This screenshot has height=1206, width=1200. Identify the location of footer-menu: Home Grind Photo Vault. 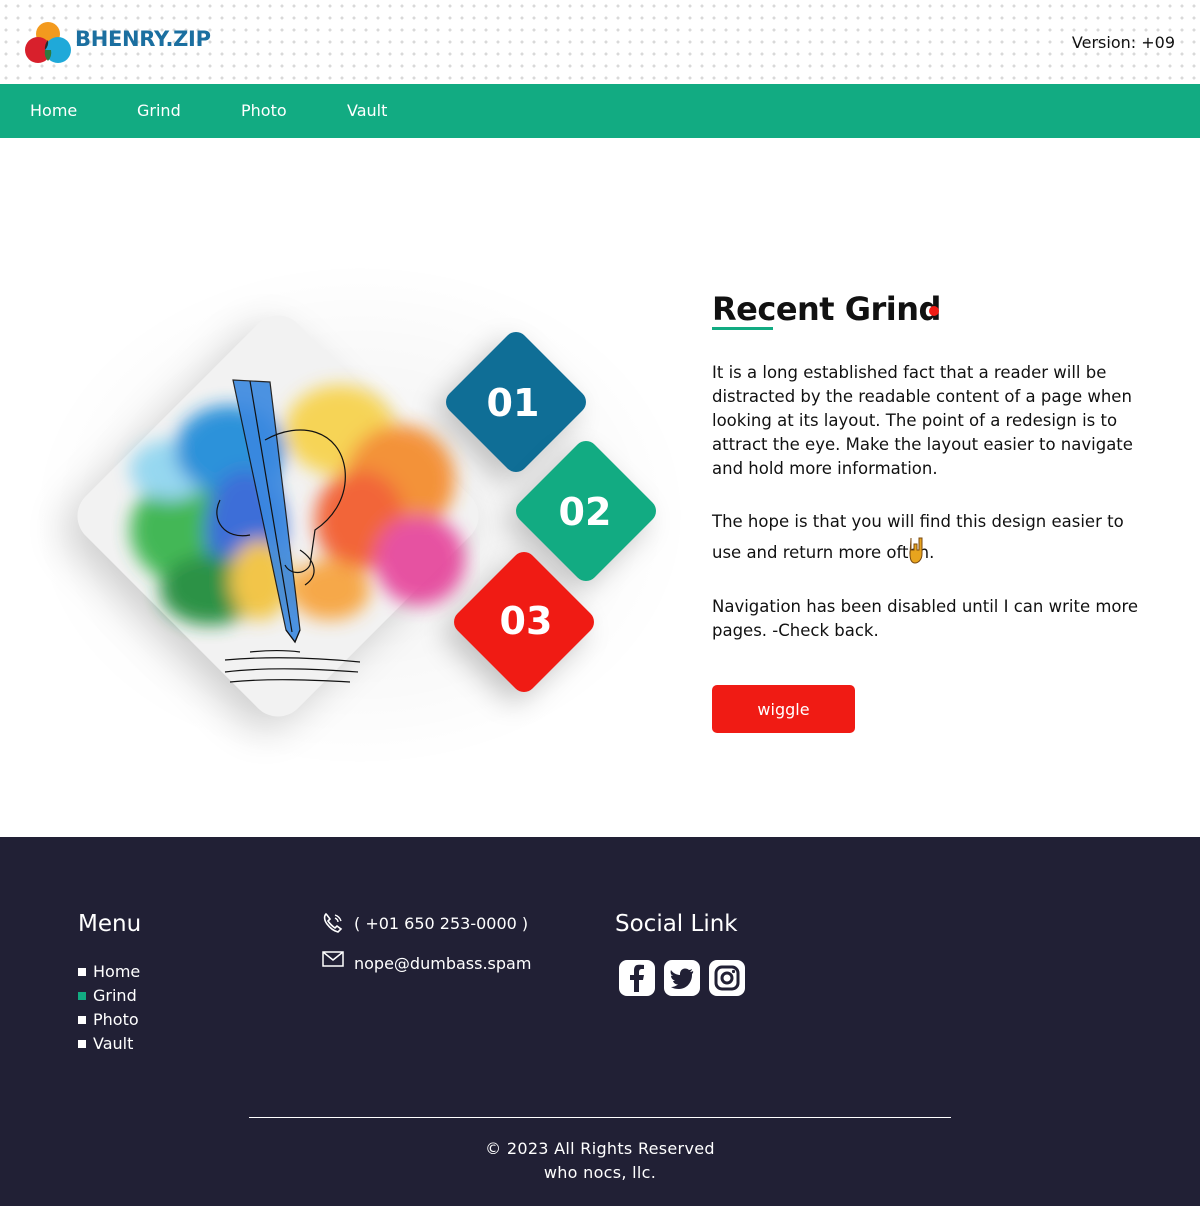
(109, 1008).